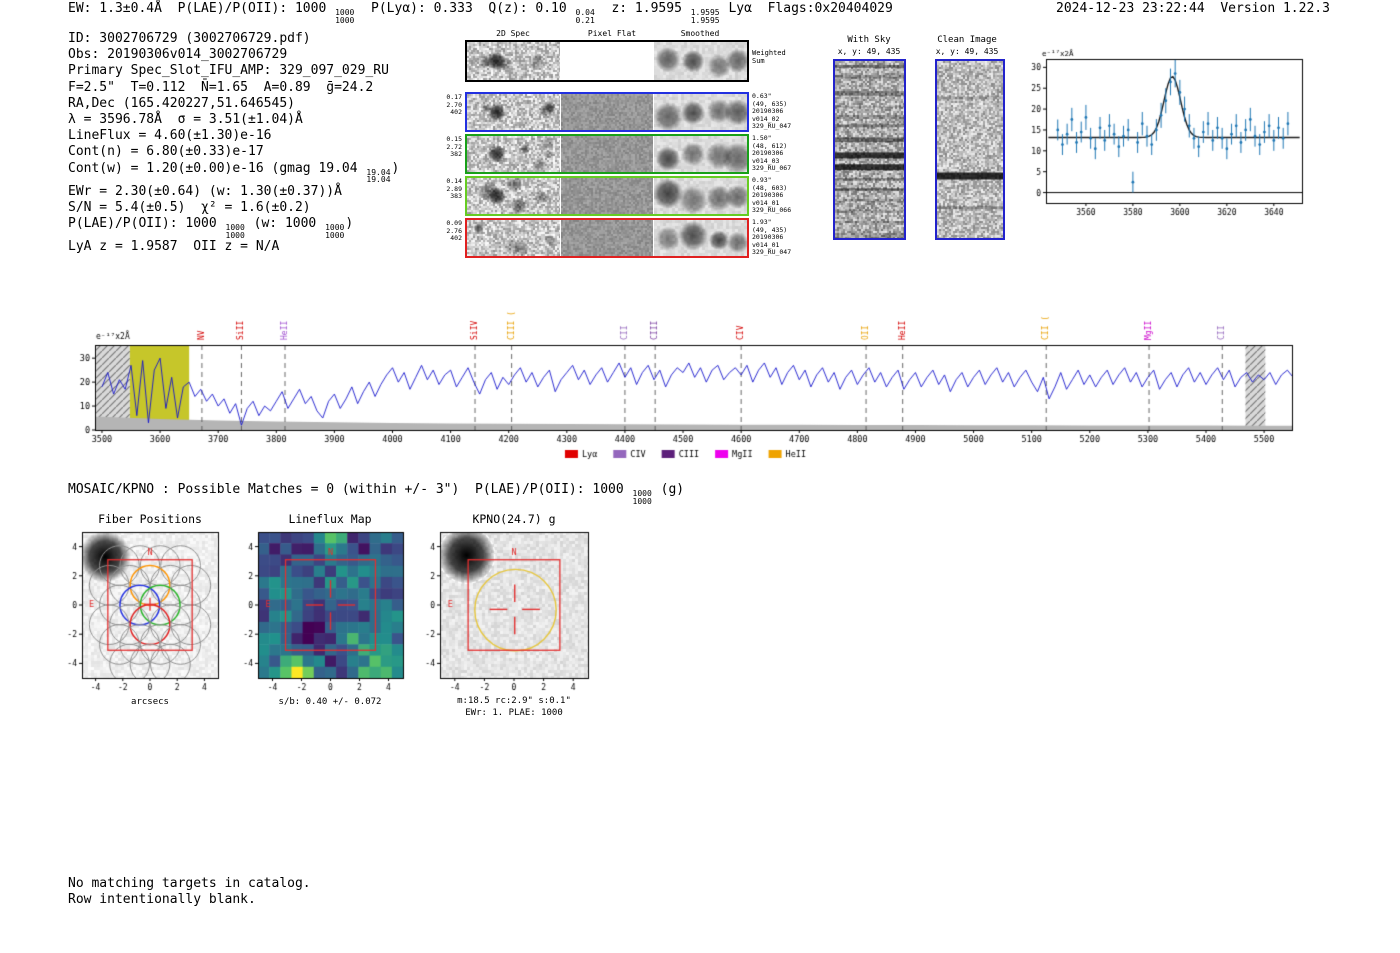 Image resolution: width=1400 pixels, height=953 pixels. Describe the element at coordinates (700, 61) in the screenshot. I see `weighted-smoothed-image` at that location.